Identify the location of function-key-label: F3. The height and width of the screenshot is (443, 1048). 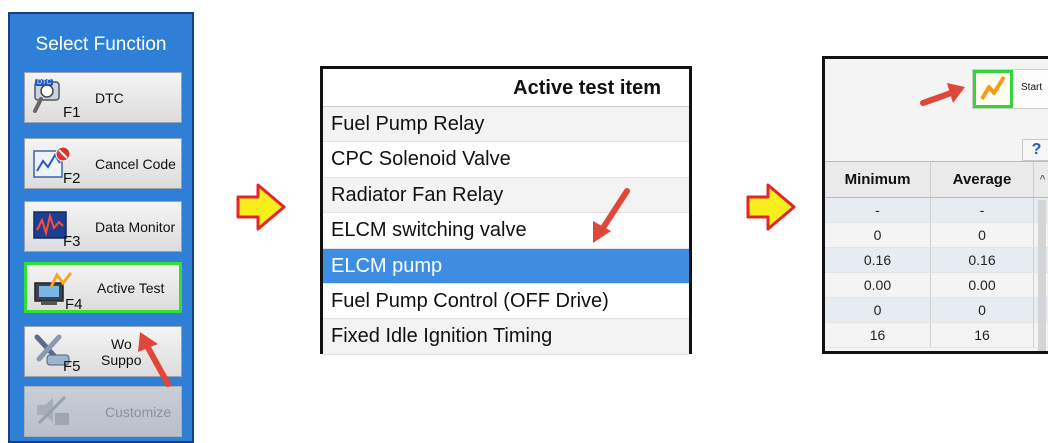
(72, 241).